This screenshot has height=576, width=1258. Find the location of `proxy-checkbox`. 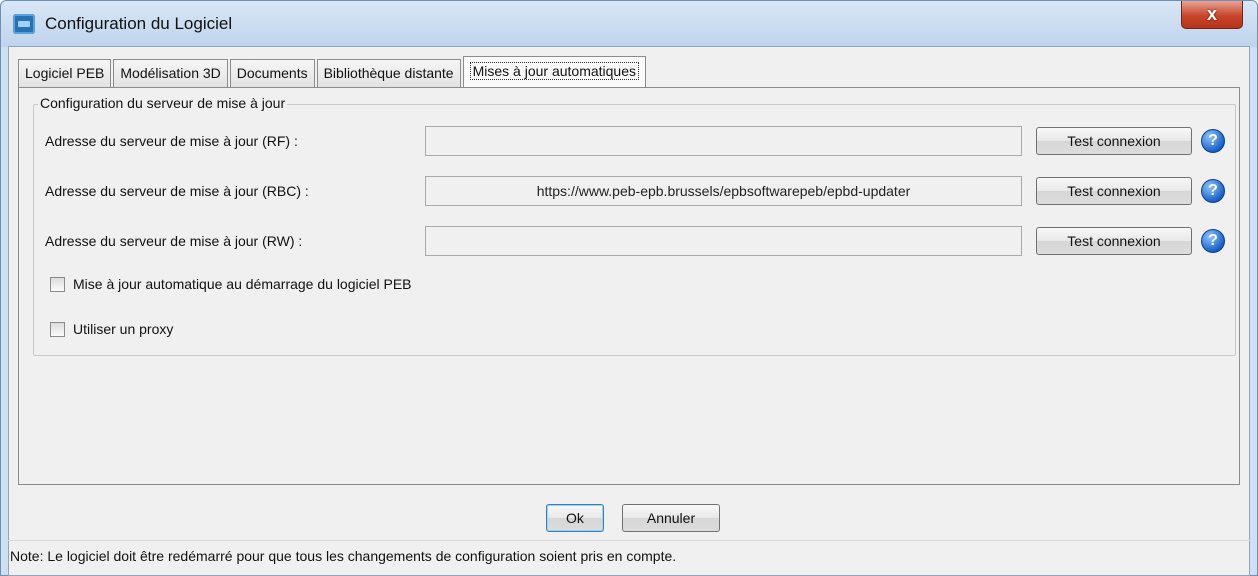

proxy-checkbox is located at coordinates (57, 329).